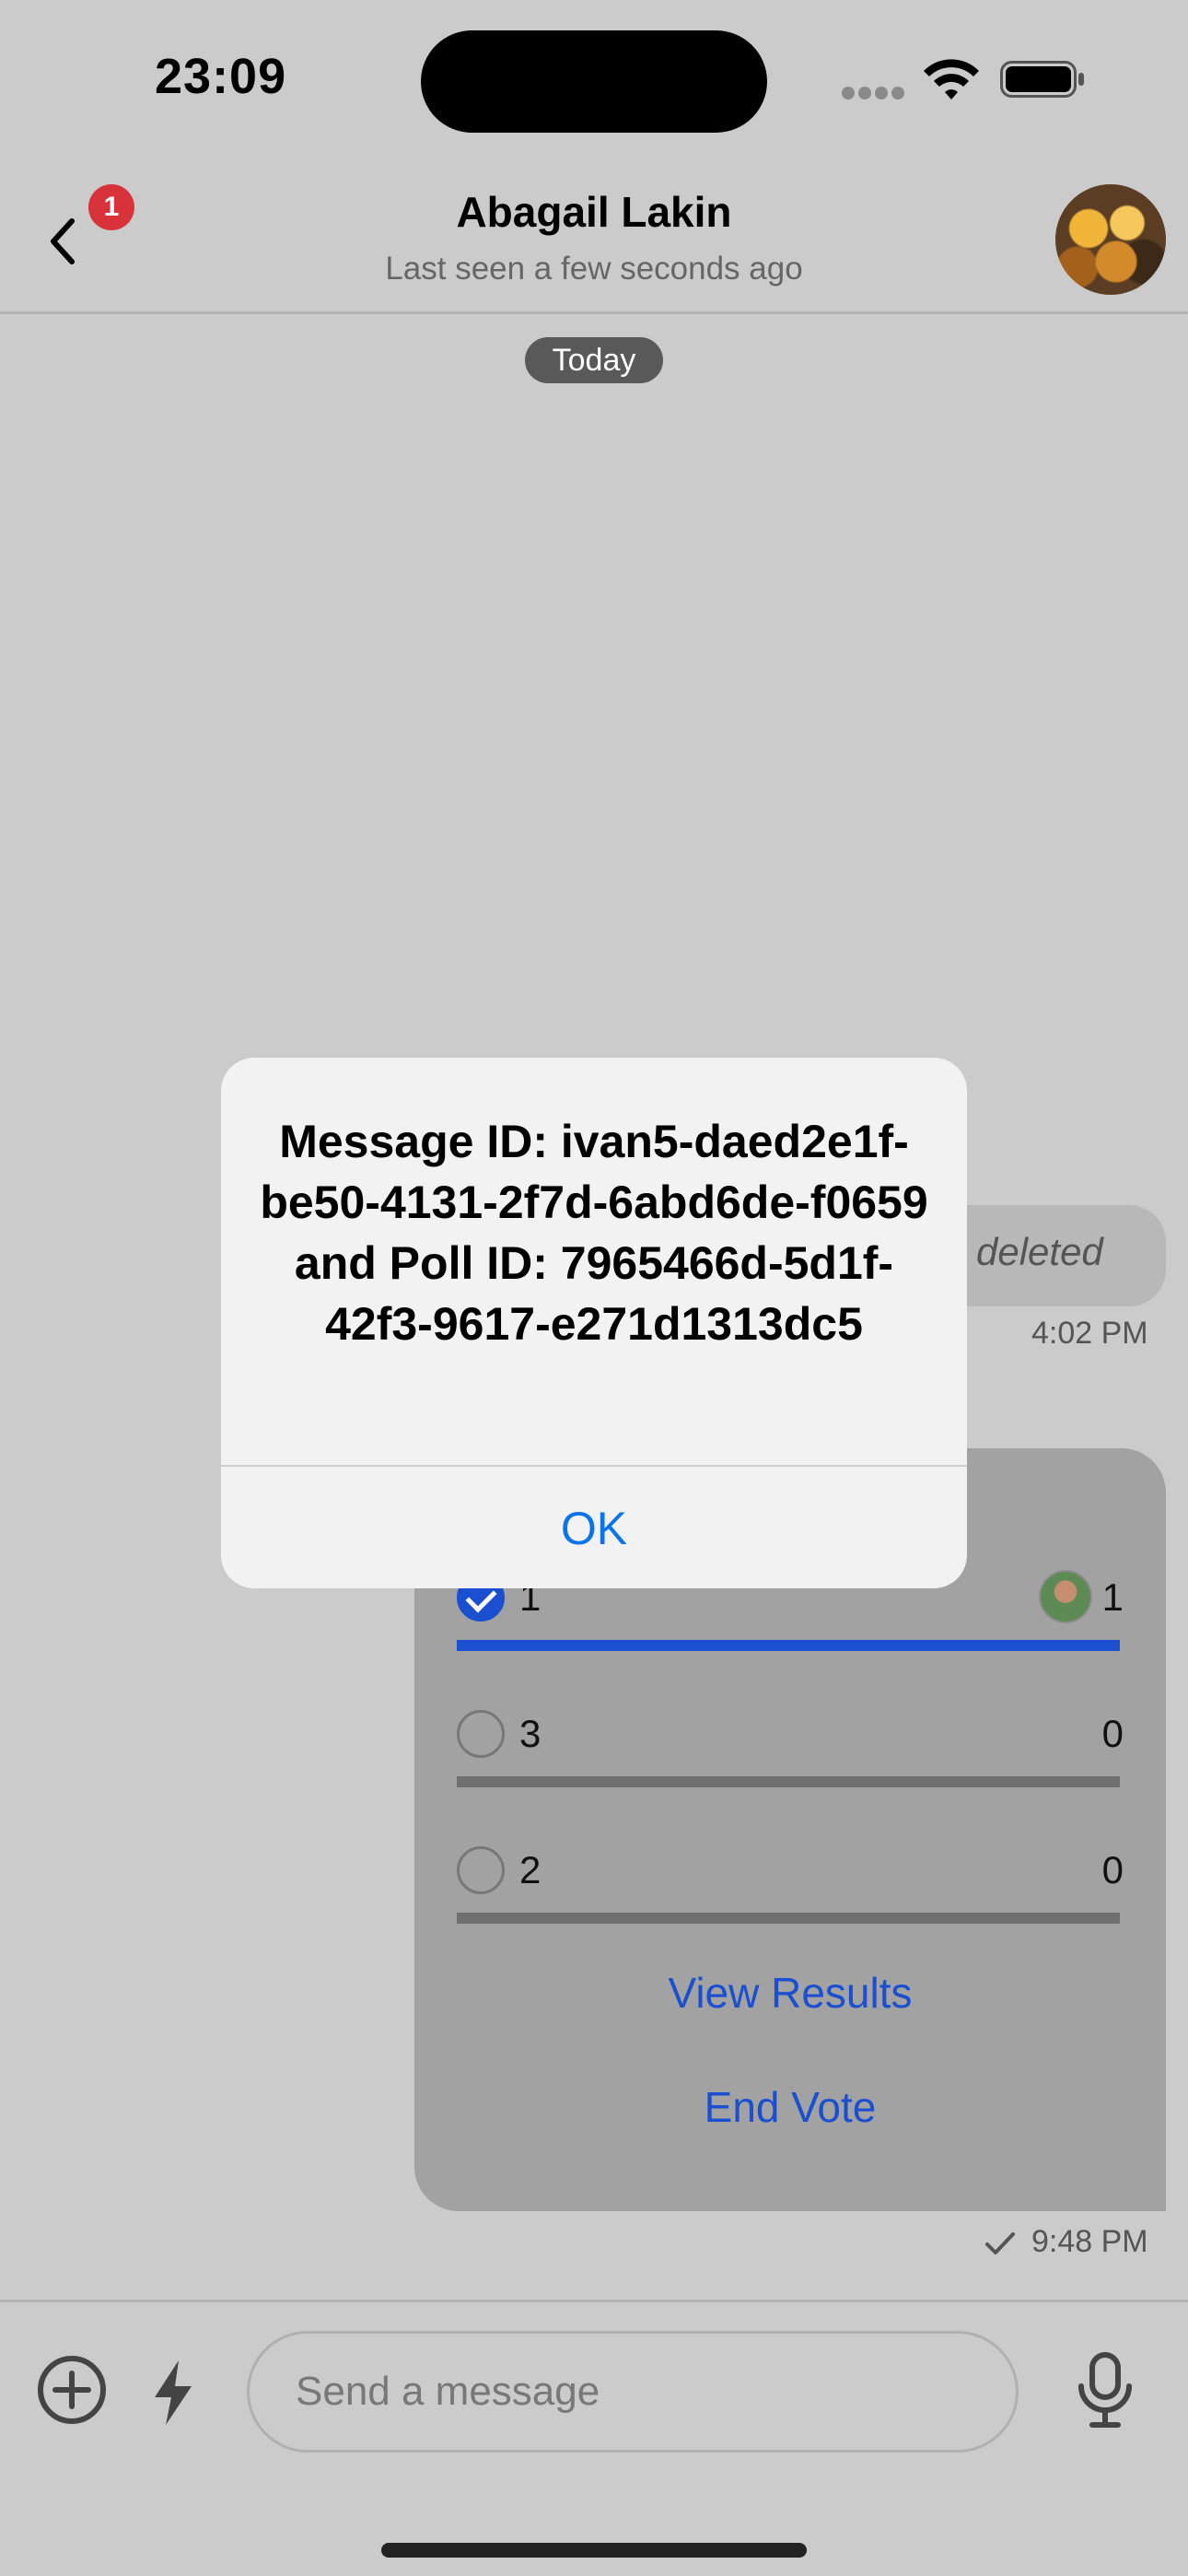  What do you see at coordinates (72, 2390) in the screenshot?
I see `add-attachment-button` at bounding box center [72, 2390].